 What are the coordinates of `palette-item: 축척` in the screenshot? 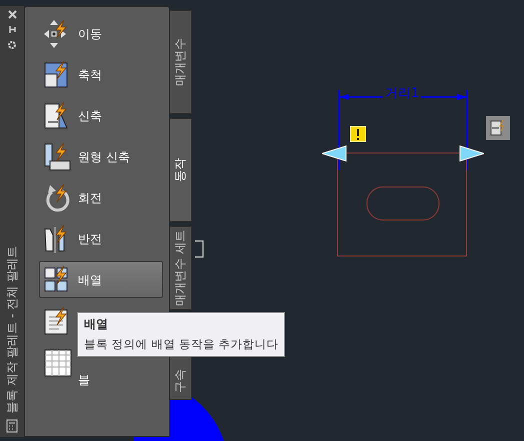 It's located at (101, 74).